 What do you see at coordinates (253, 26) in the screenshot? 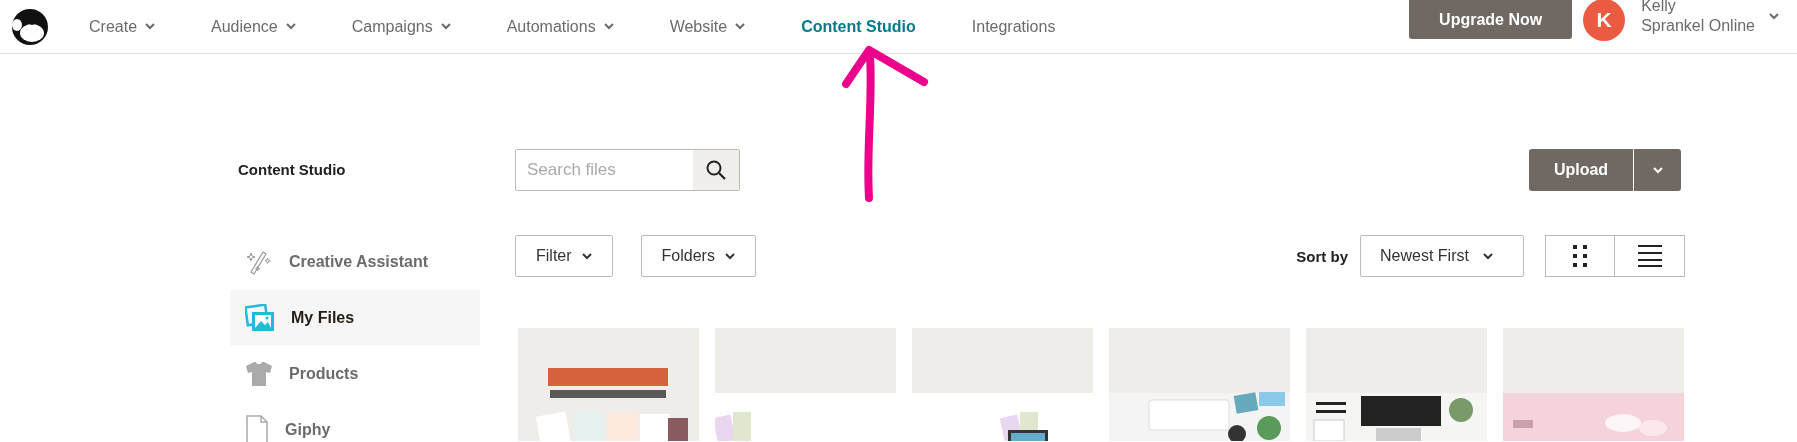
I see `nav-tab: Audience` at bounding box center [253, 26].